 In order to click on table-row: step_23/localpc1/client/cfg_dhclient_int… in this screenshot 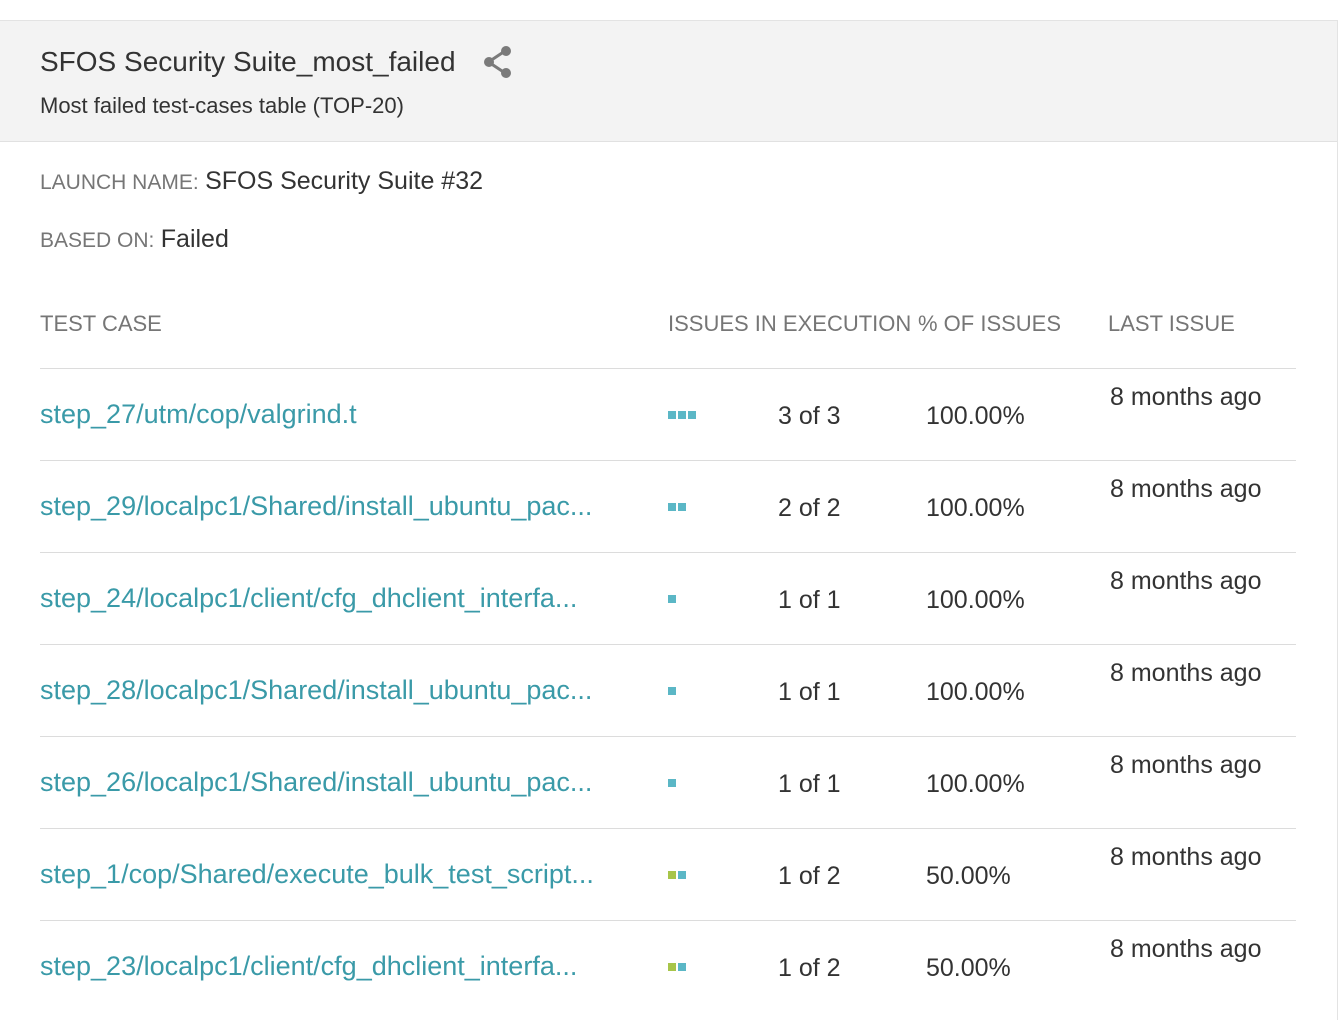, I will do `click(668, 966)`.